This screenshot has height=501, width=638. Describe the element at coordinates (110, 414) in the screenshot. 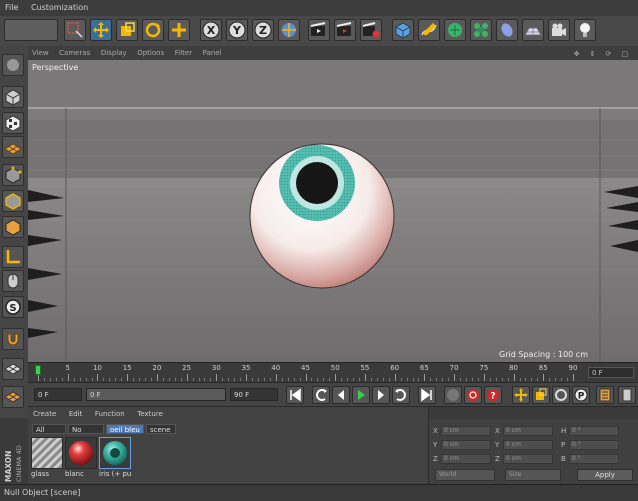

I see `material-menu-function: Function` at that location.